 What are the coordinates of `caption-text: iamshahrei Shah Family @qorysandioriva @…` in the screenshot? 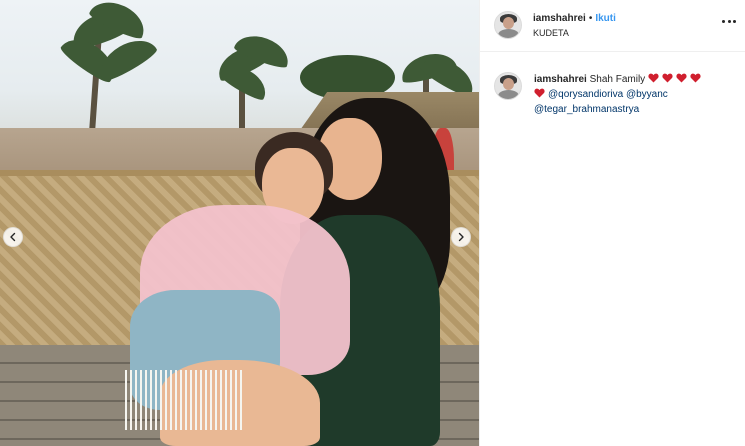 It's located at (636, 94).